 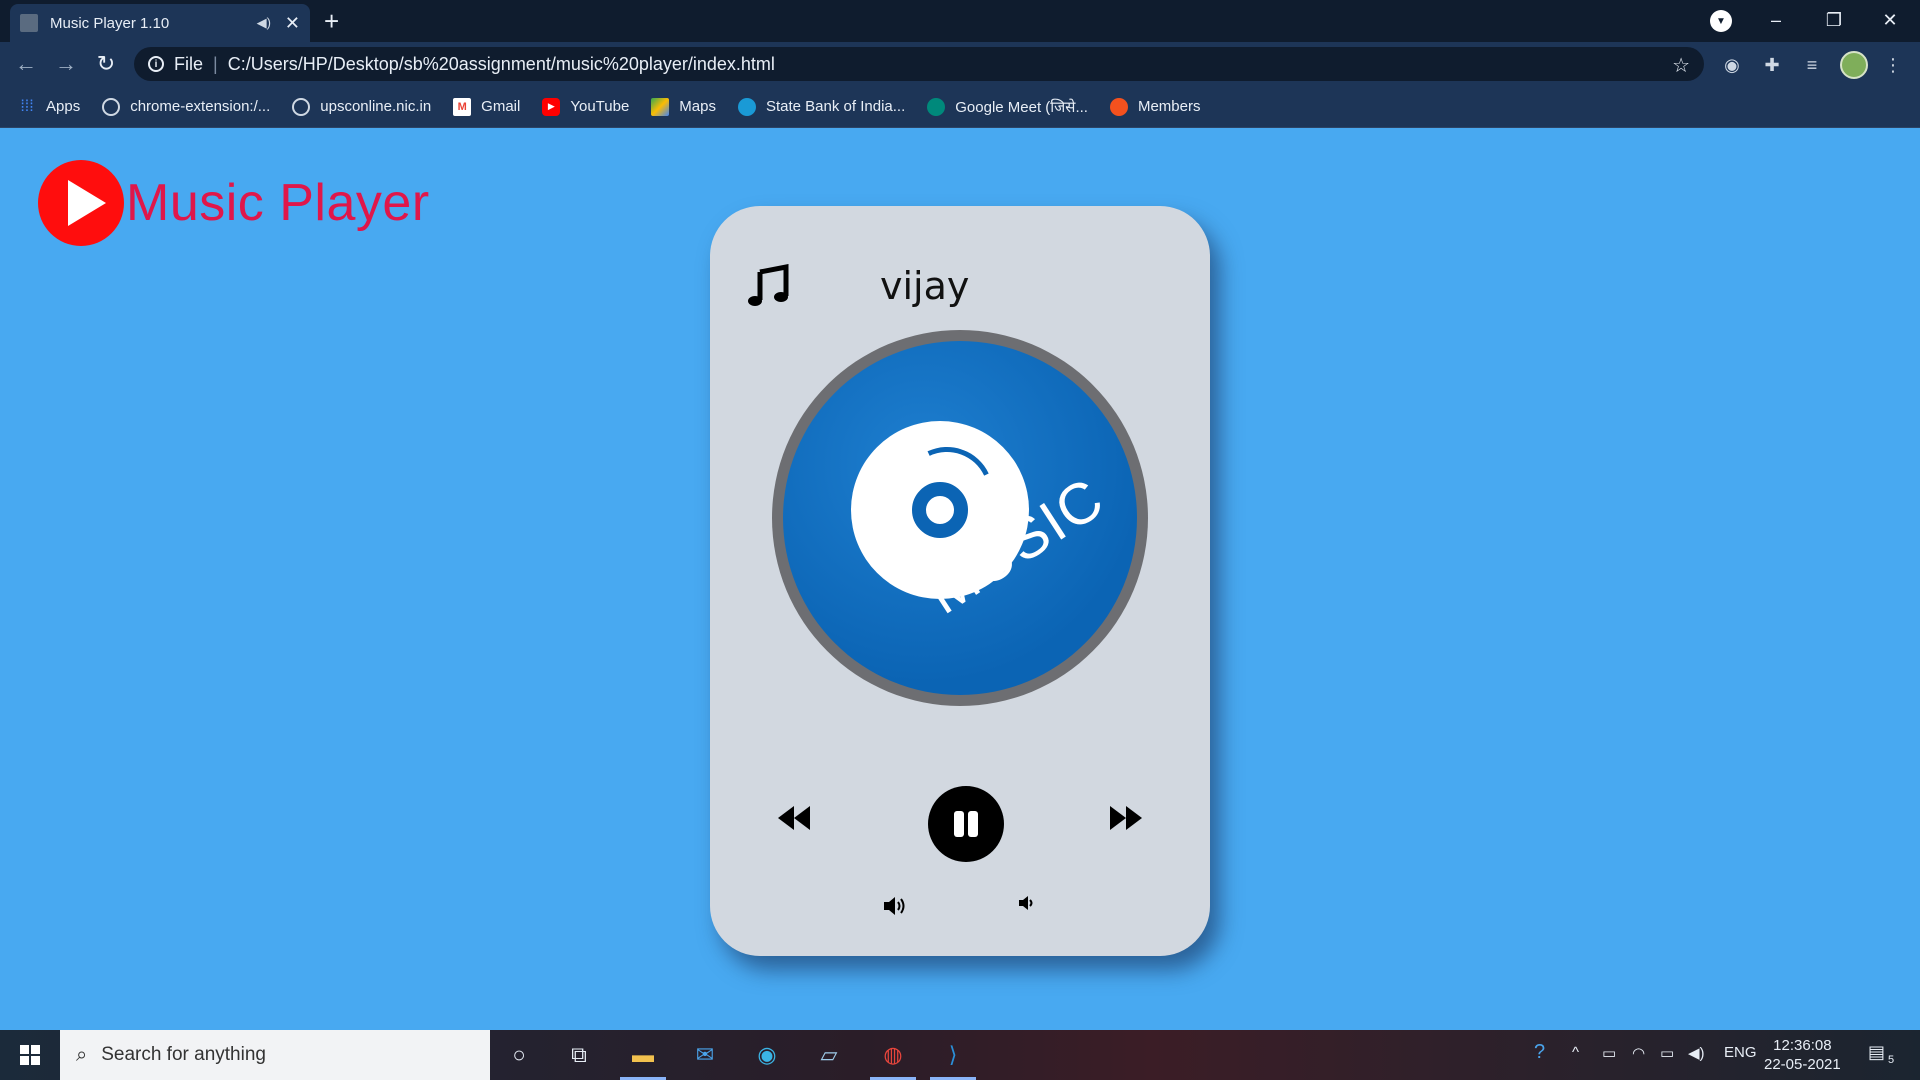 What do you see at coordinates (183, 1054) in the screenshot?
I see `search-placeholder: Search for anything` at bounding box center [183, 1054].